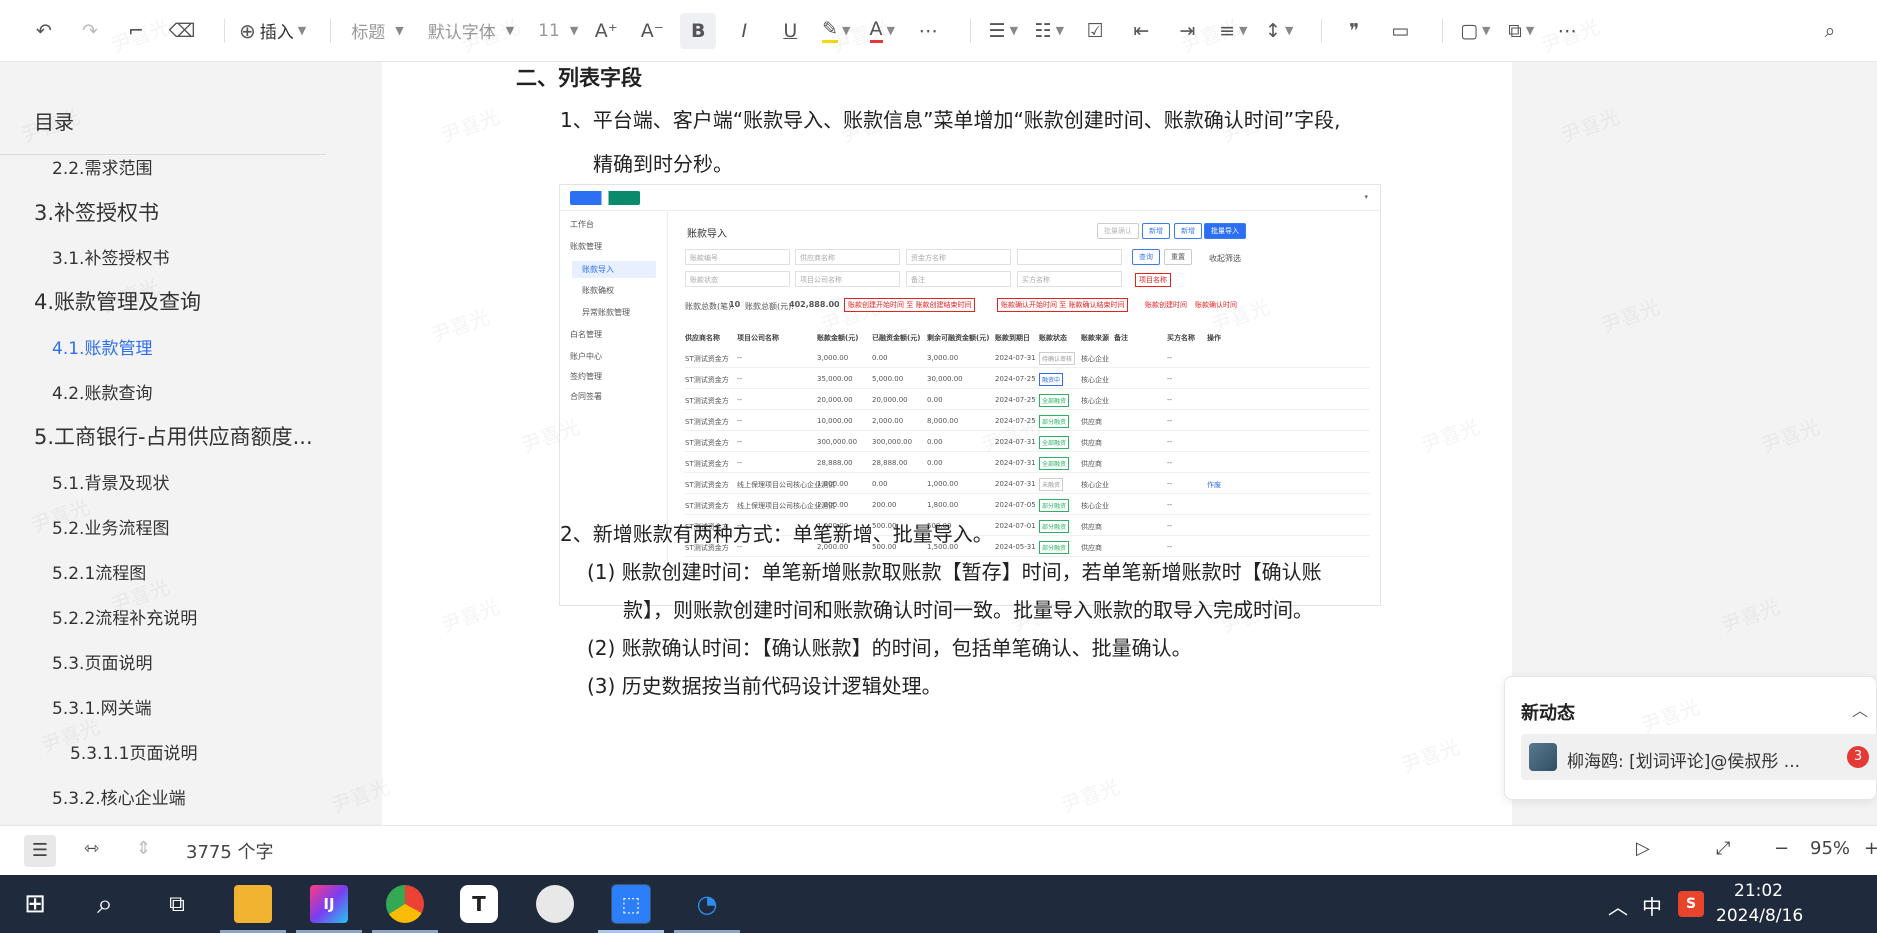 This screenshot has width=1877, height=933. I want to click on clock-time: 21:02, so click(1758, 891).